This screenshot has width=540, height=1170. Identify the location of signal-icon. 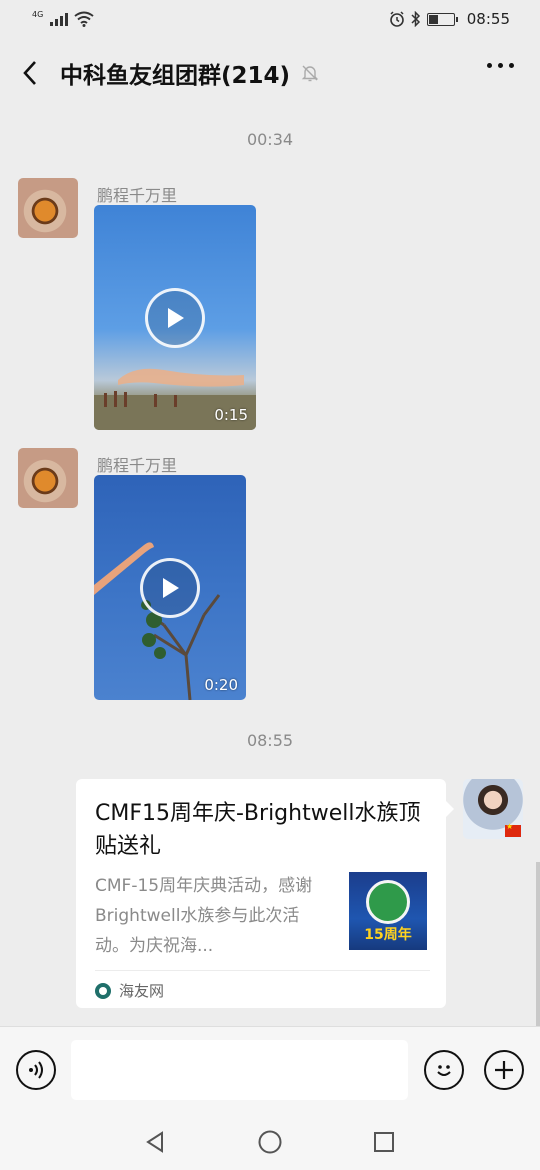
(59, 19).